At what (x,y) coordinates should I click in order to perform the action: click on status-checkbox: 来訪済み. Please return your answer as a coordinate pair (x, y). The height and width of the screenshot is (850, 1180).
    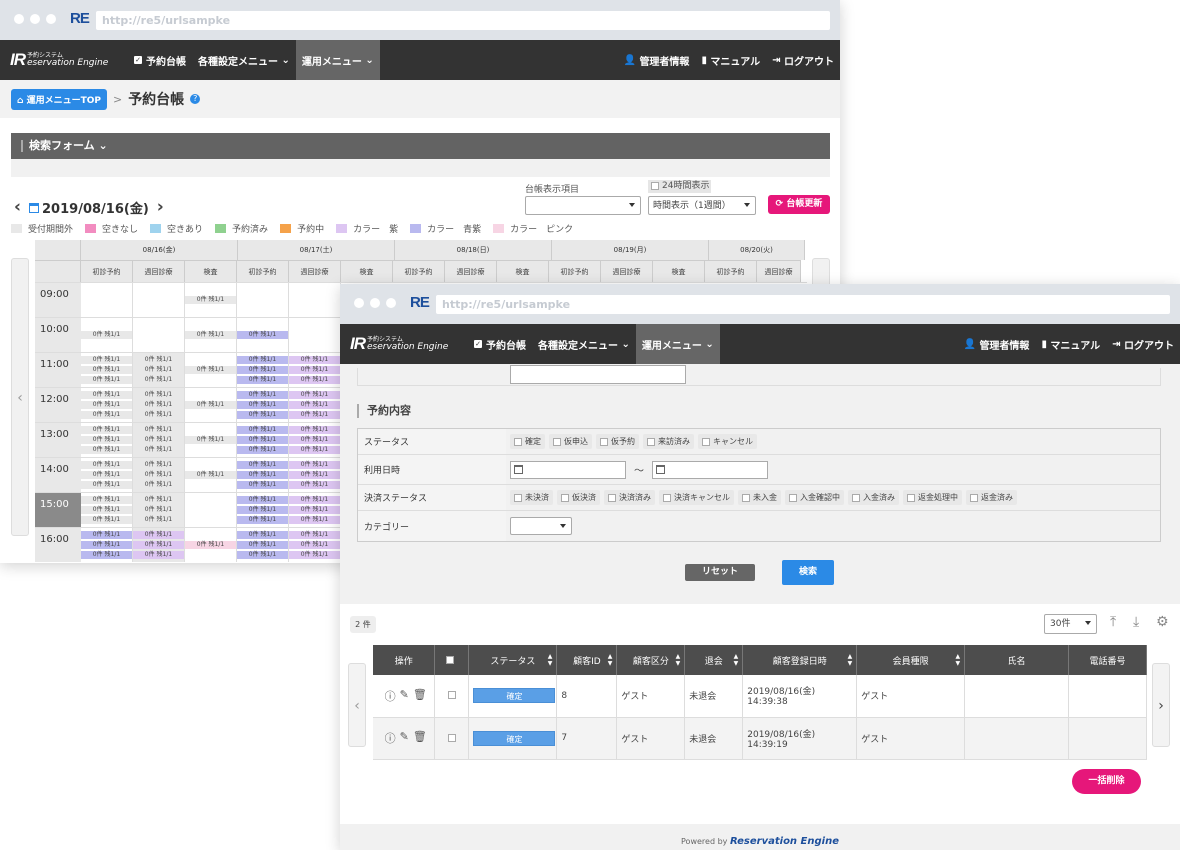
    Looking at the image, I should click on (668, 441).